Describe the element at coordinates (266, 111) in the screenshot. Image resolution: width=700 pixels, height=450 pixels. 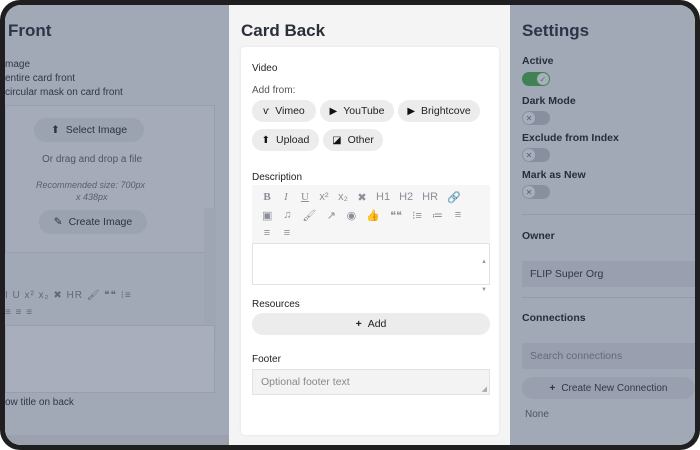
I see `vimeo-icon: ⱱ` at that location.